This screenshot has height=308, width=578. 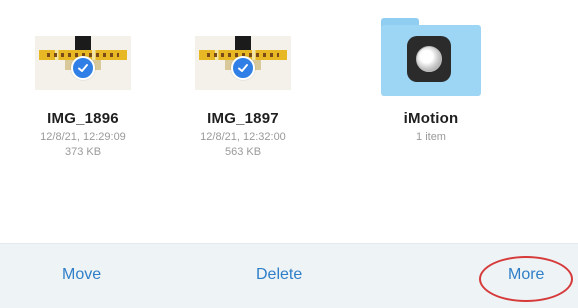 What do you see at coordinates (83, 118) in the screenshot?
I see `file-name: IMG_1896` at bounding box center [83, 118].